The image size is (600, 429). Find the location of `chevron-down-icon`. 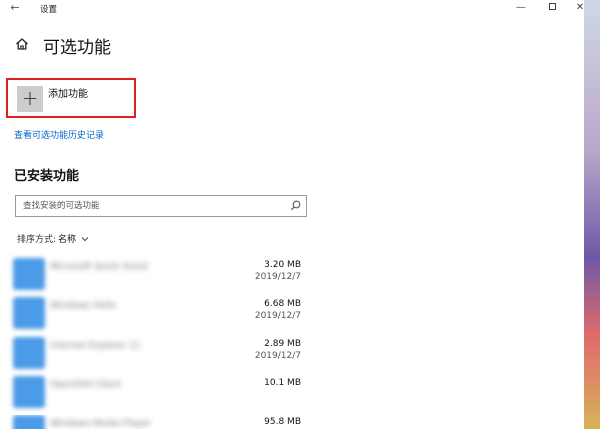

chevron-down-icon is located at coordinates (85, 238).